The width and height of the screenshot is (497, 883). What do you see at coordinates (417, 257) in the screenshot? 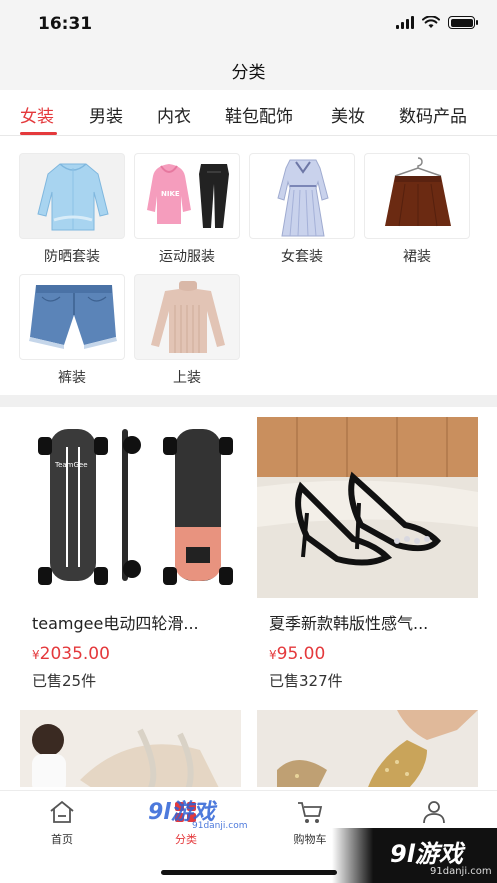
I see `subcategory-label: 裙装` at bounding box center [417, 257].